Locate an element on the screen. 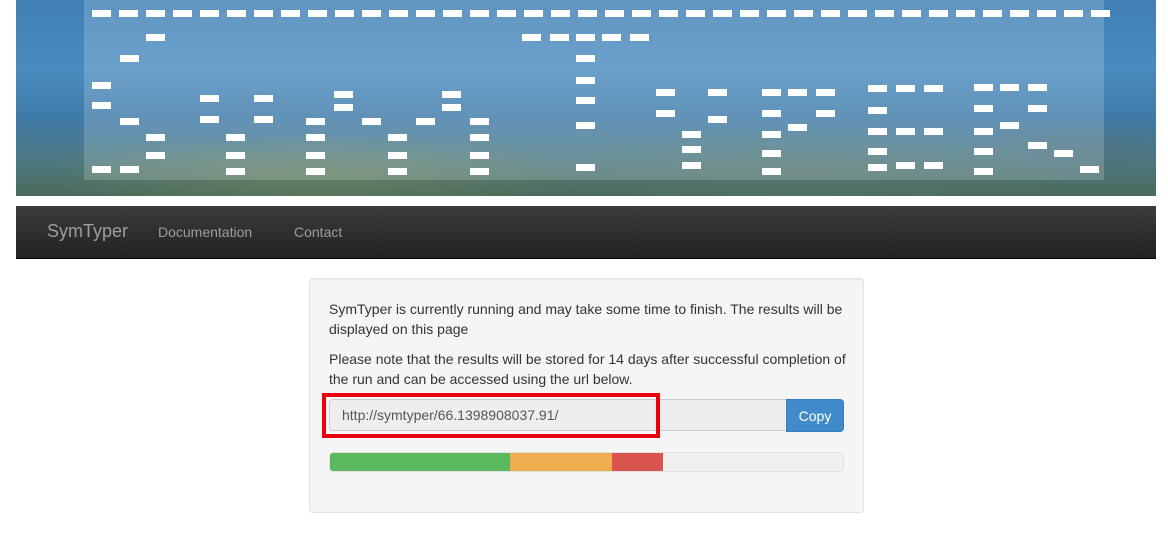  nav-link-contact: Contact is located at coordinates (318, 232).